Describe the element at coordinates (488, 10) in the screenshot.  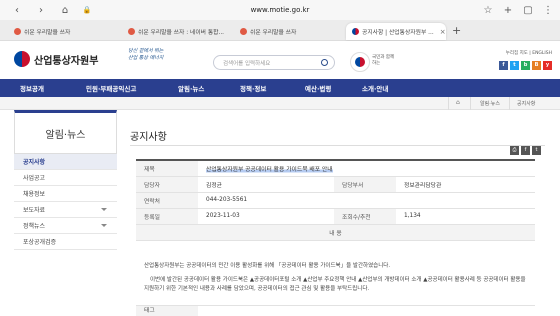
I see `bookmark-star-icon: ☆` at that location.